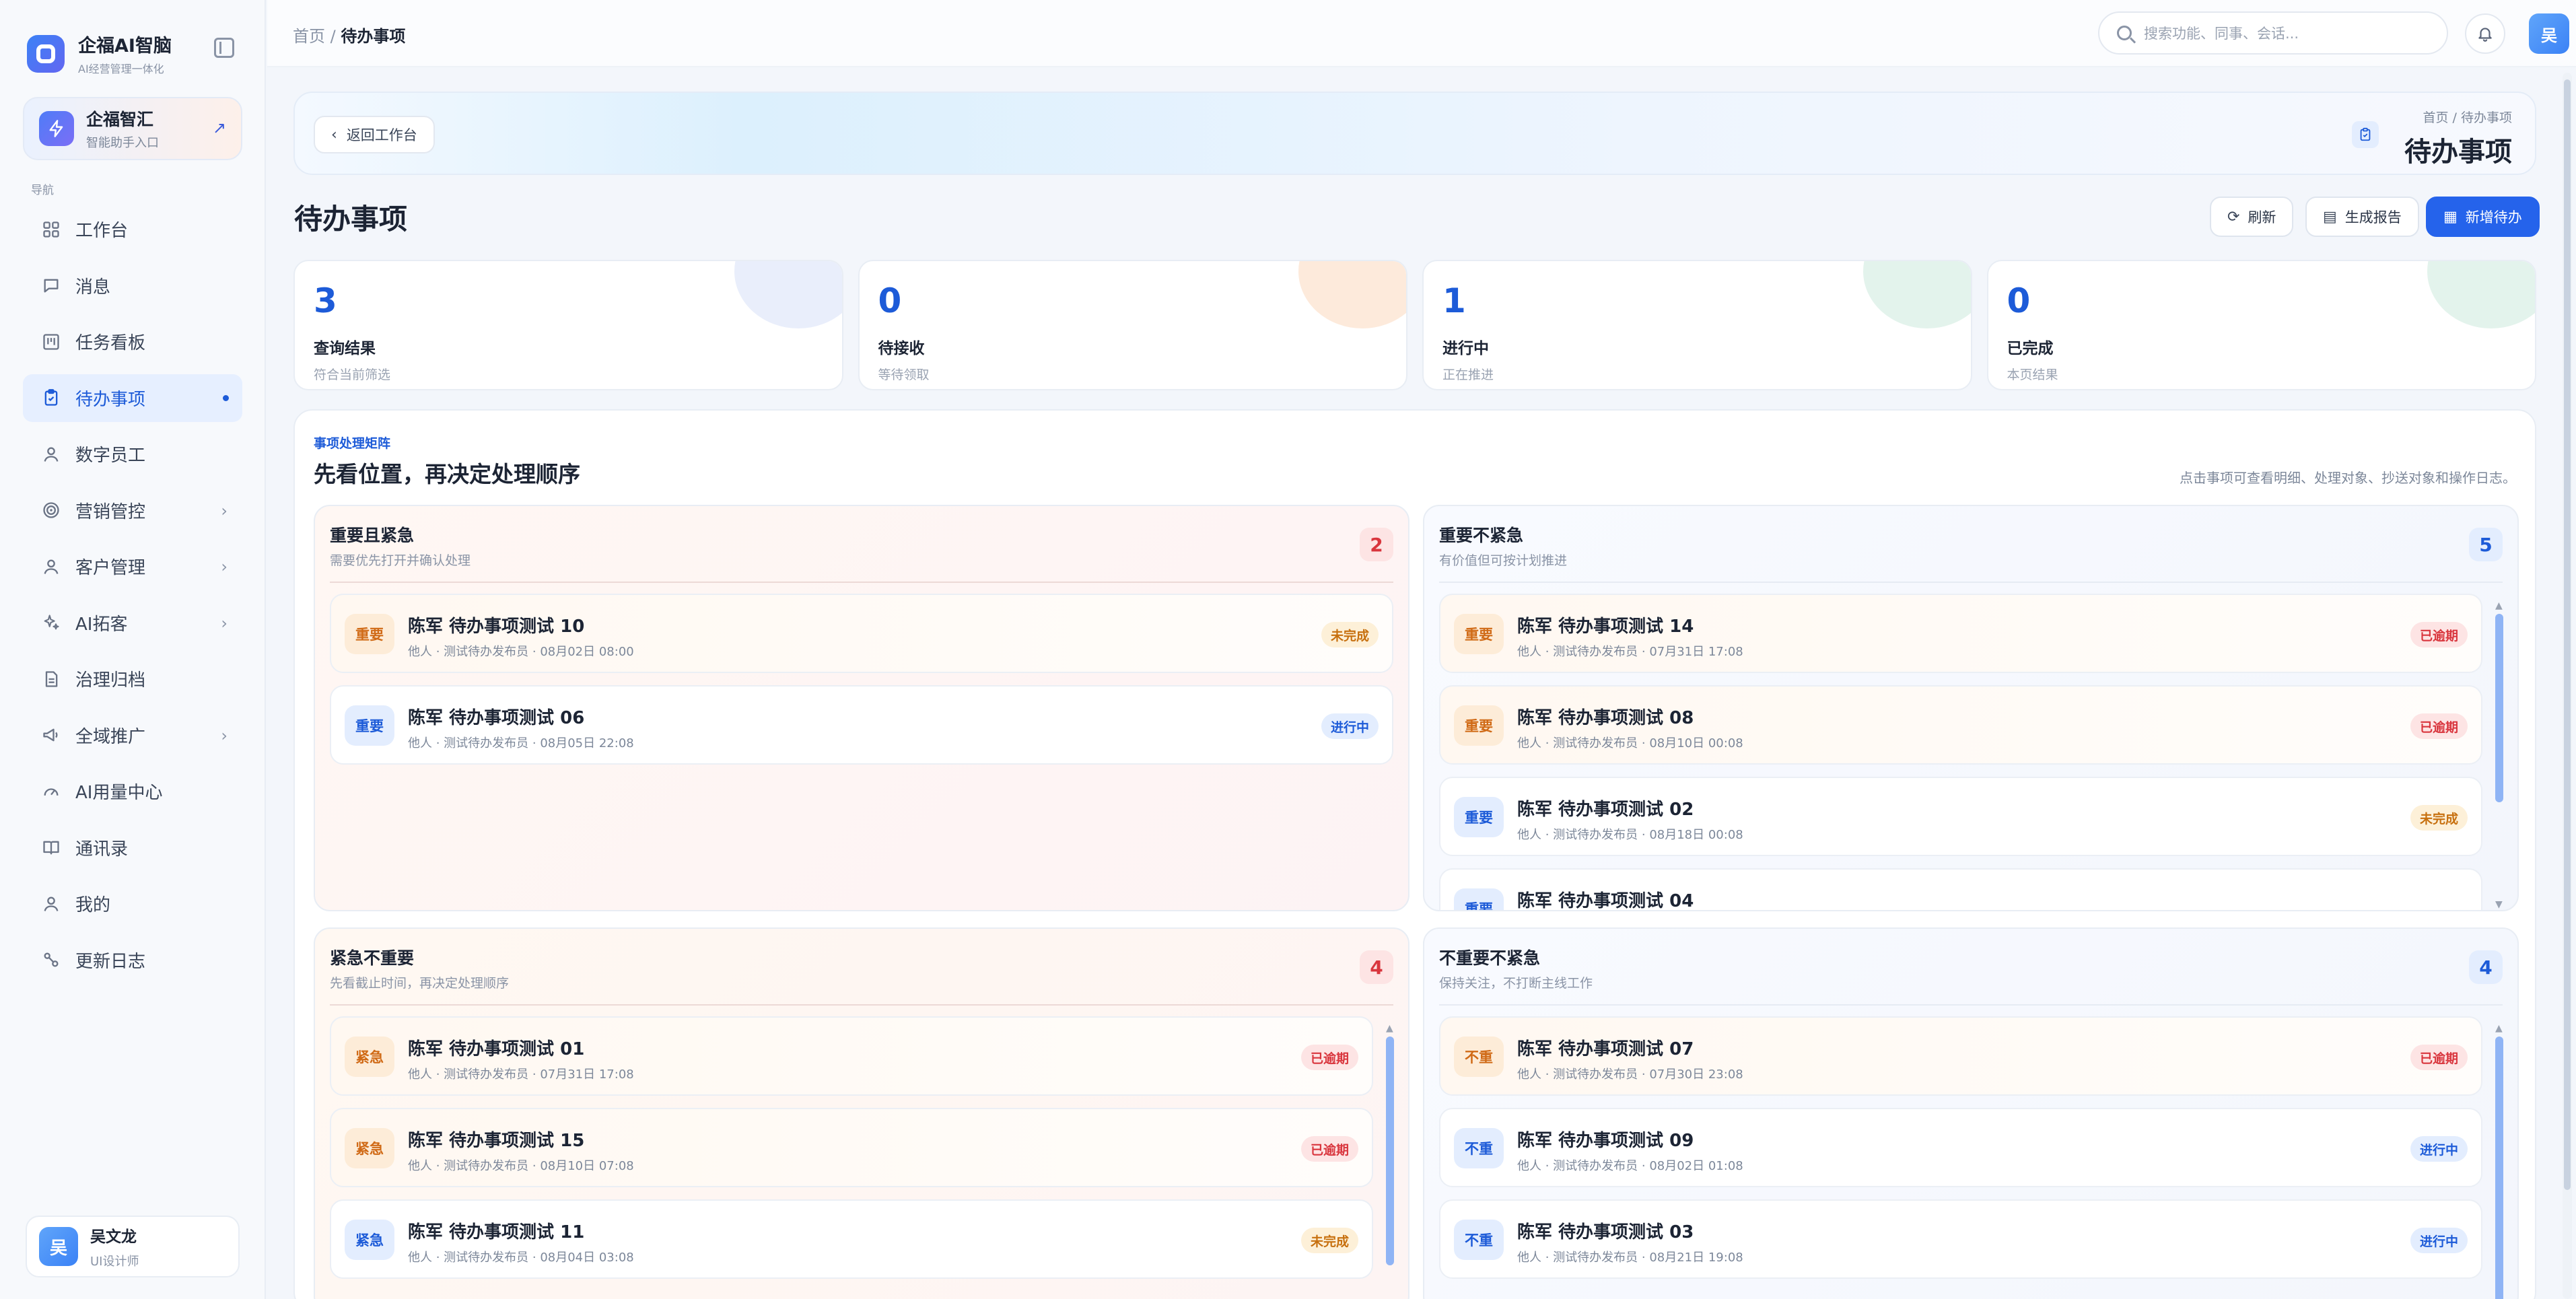 This screenshot has width=2576, height=1299. I want to click on stat-value: 0, so click(2019, 300).